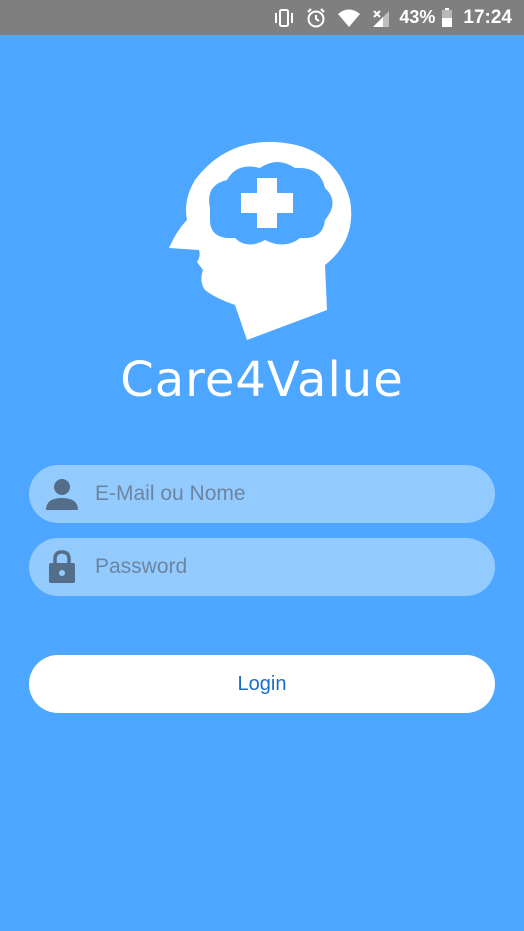 The image size is (524, 931). I want to click on wifi-icon, so click(349, 18).